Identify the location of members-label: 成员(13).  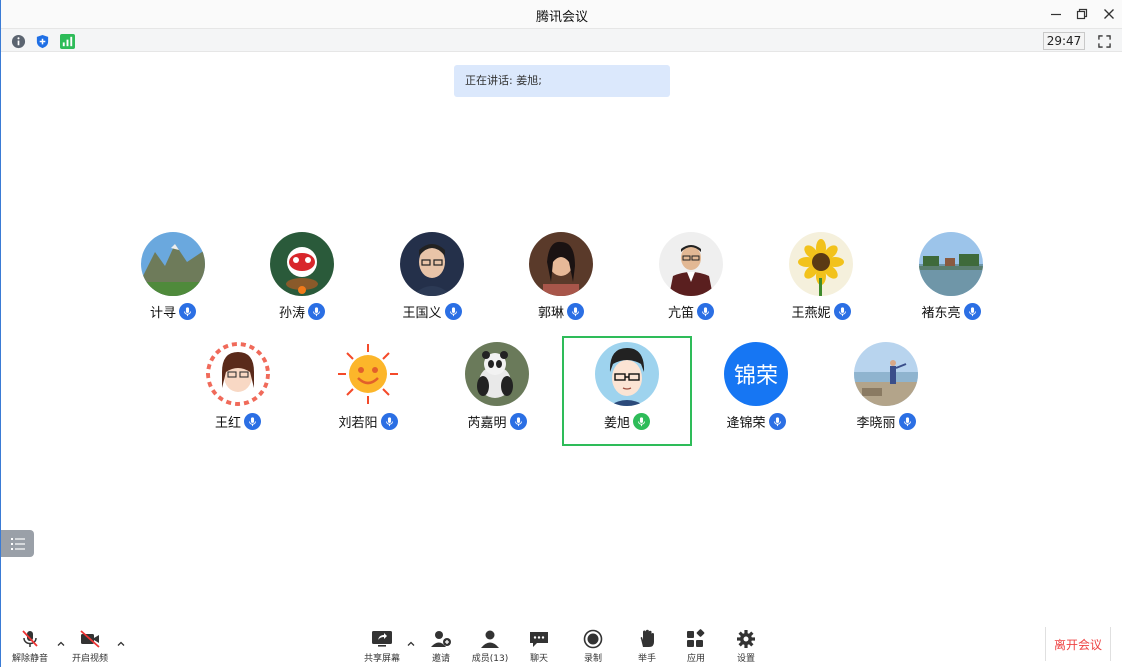
(490, 659).